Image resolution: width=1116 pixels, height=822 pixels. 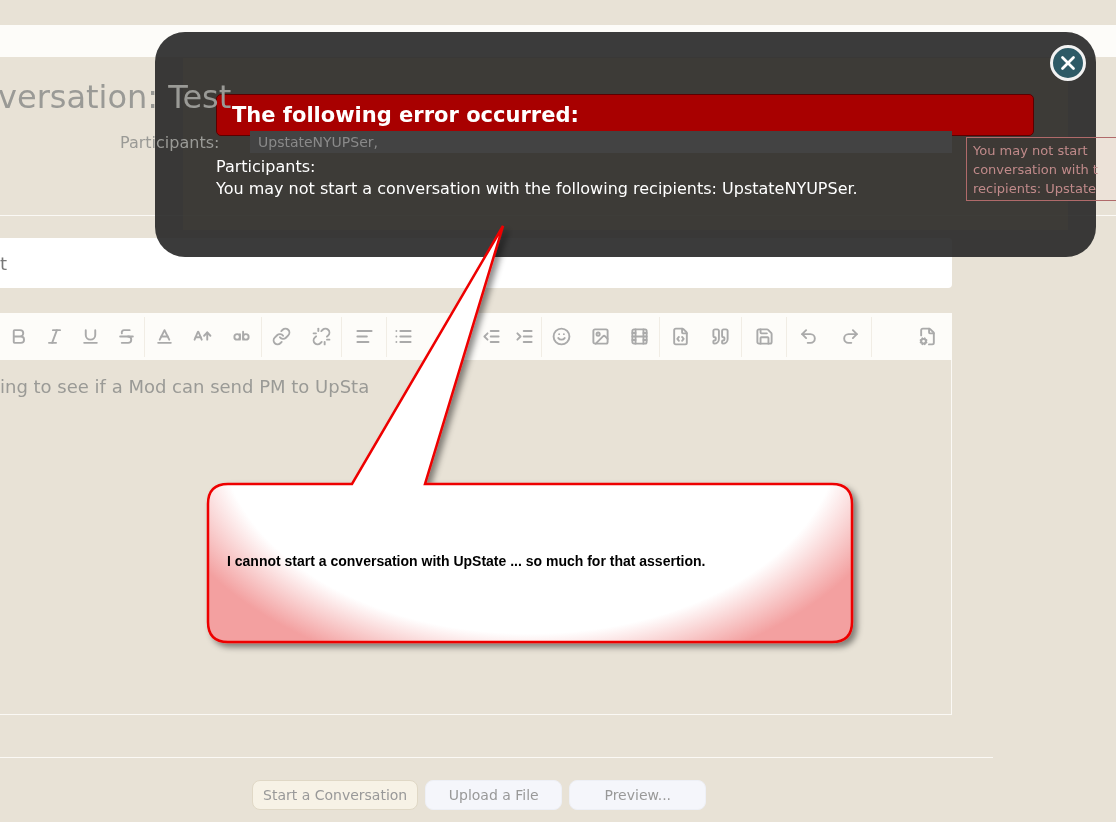 What do you see at coordinates (680, 336) in the screenshot?
I see `code-icon` at bounding box center [680, 336].